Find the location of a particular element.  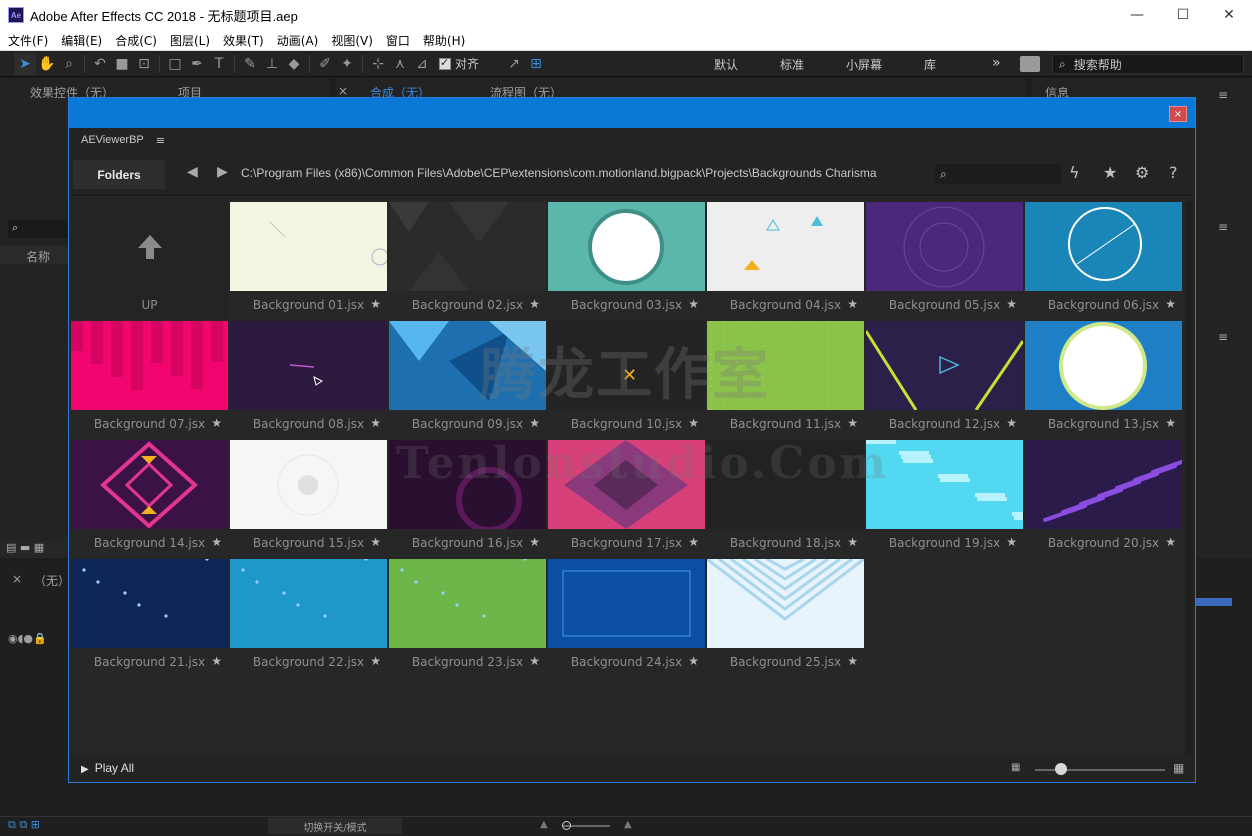

workspace-small-screen: 小屏幕 is located at coordinates (864, 64).